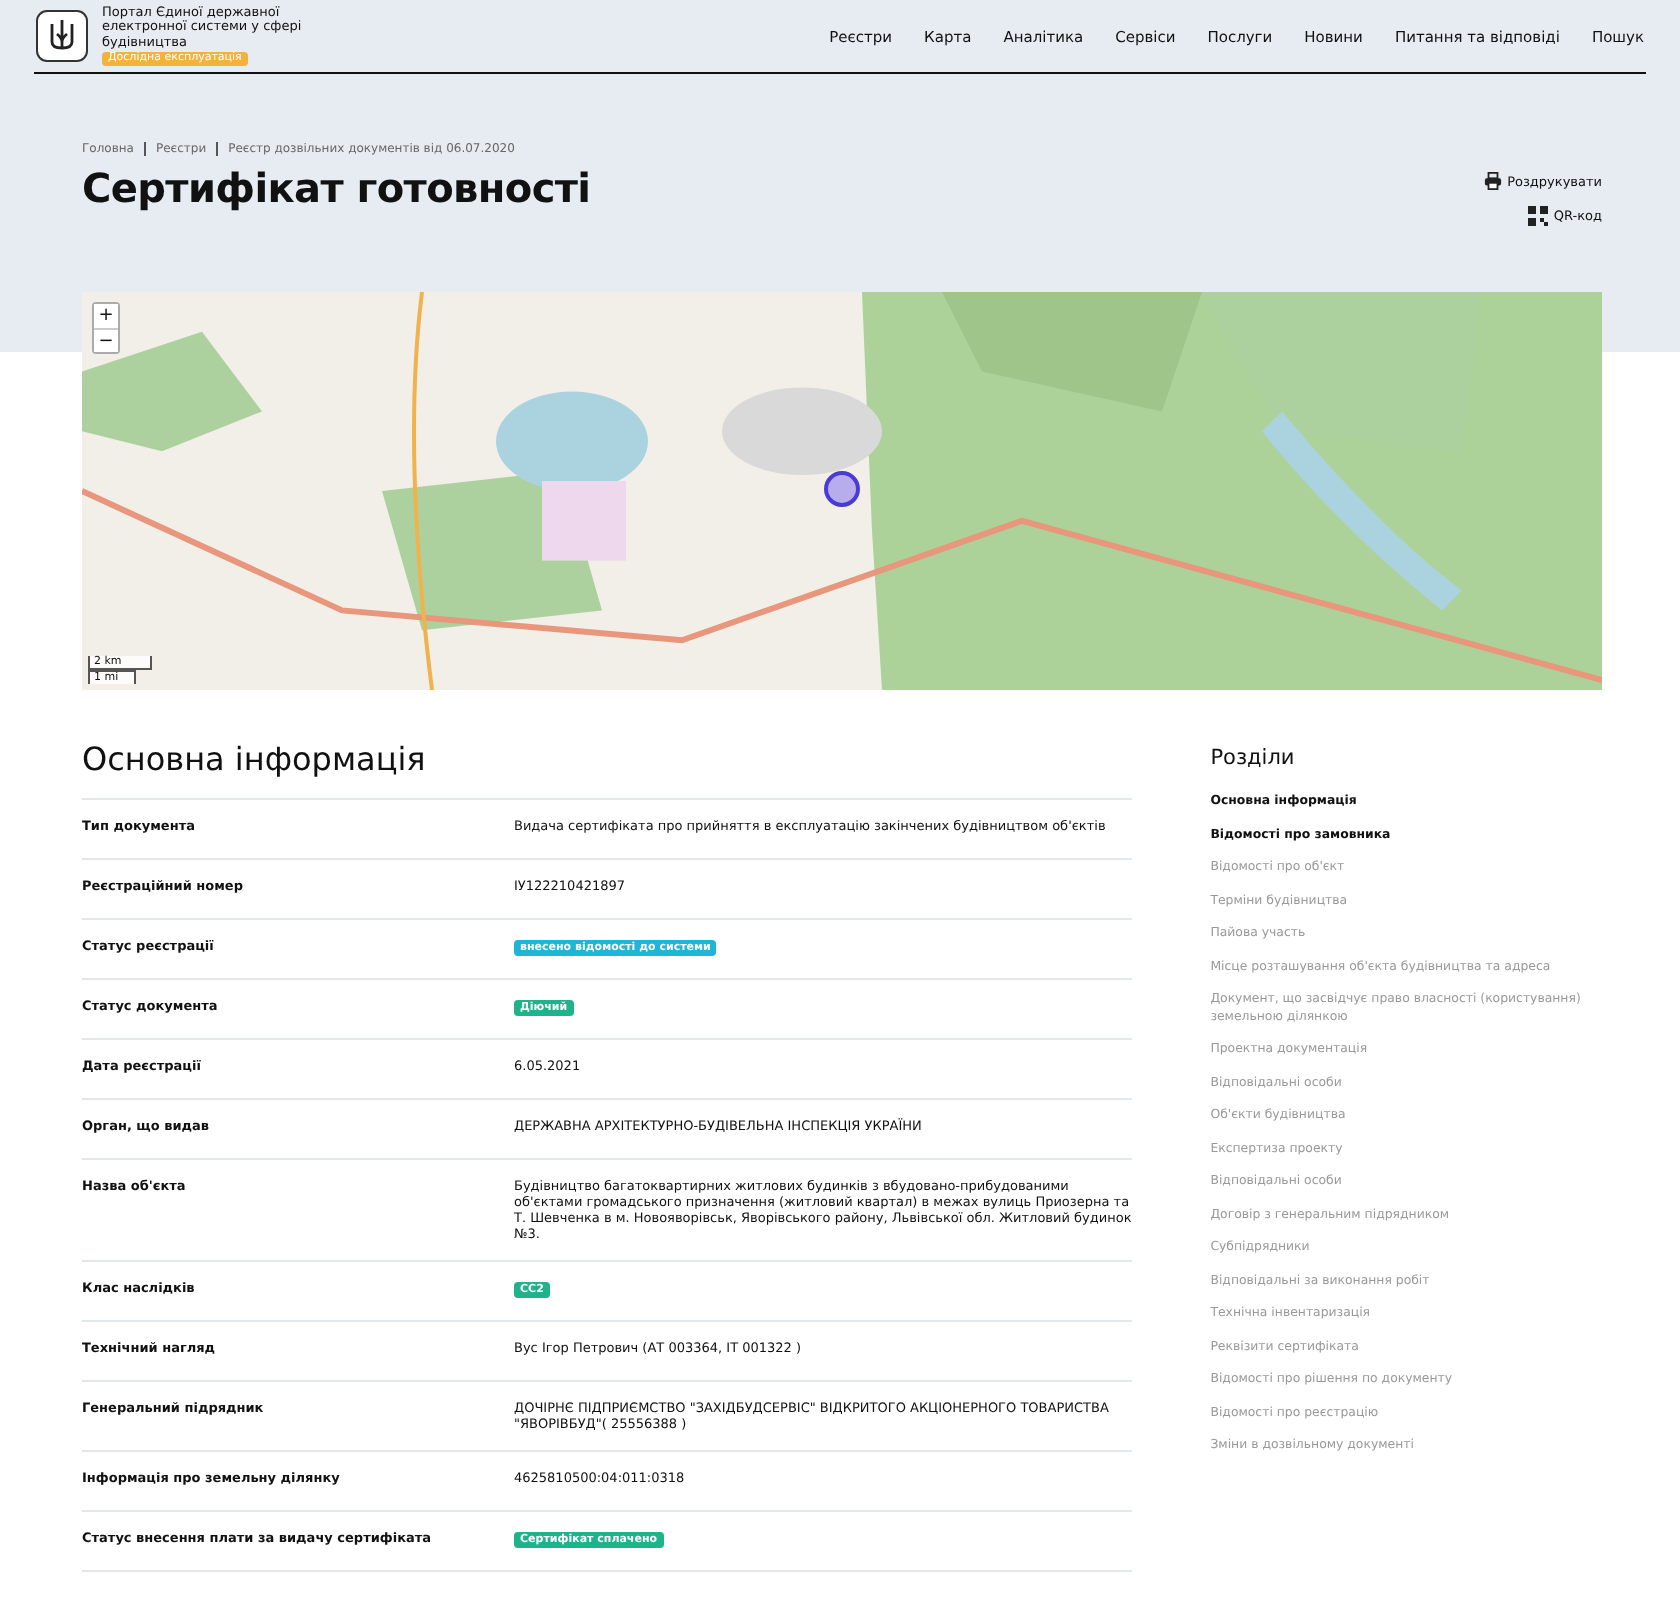  I want to click on page-title: Сертифікат готовності, so click(336, 190).